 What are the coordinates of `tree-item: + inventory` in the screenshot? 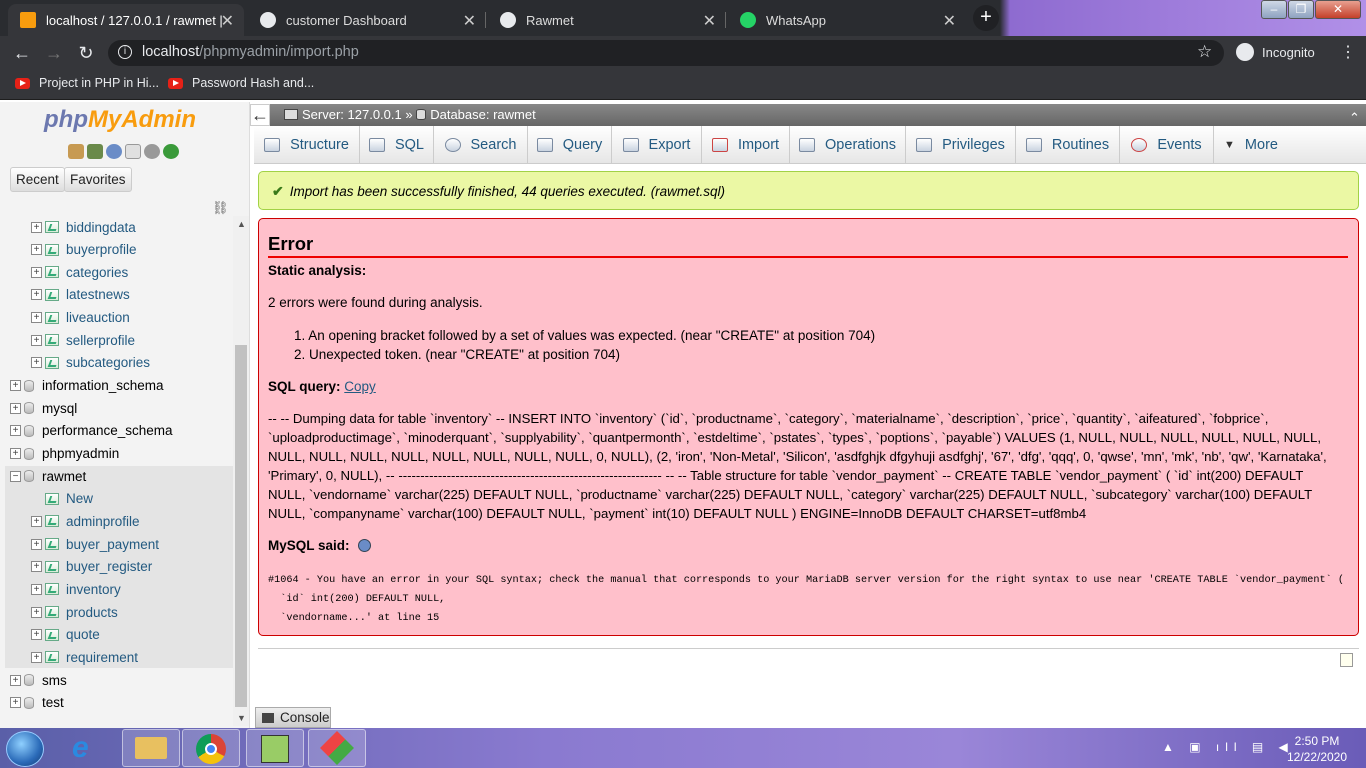 It's located at (76, 589).